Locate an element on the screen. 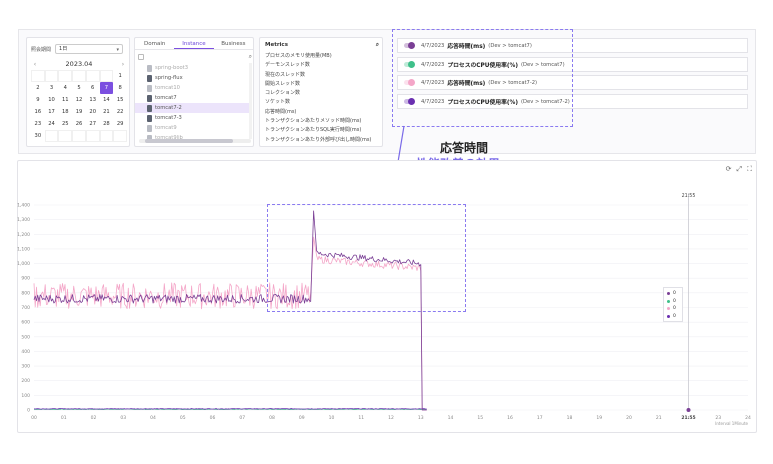  y-tick-label: 300 is located at coordinates (25, 367).